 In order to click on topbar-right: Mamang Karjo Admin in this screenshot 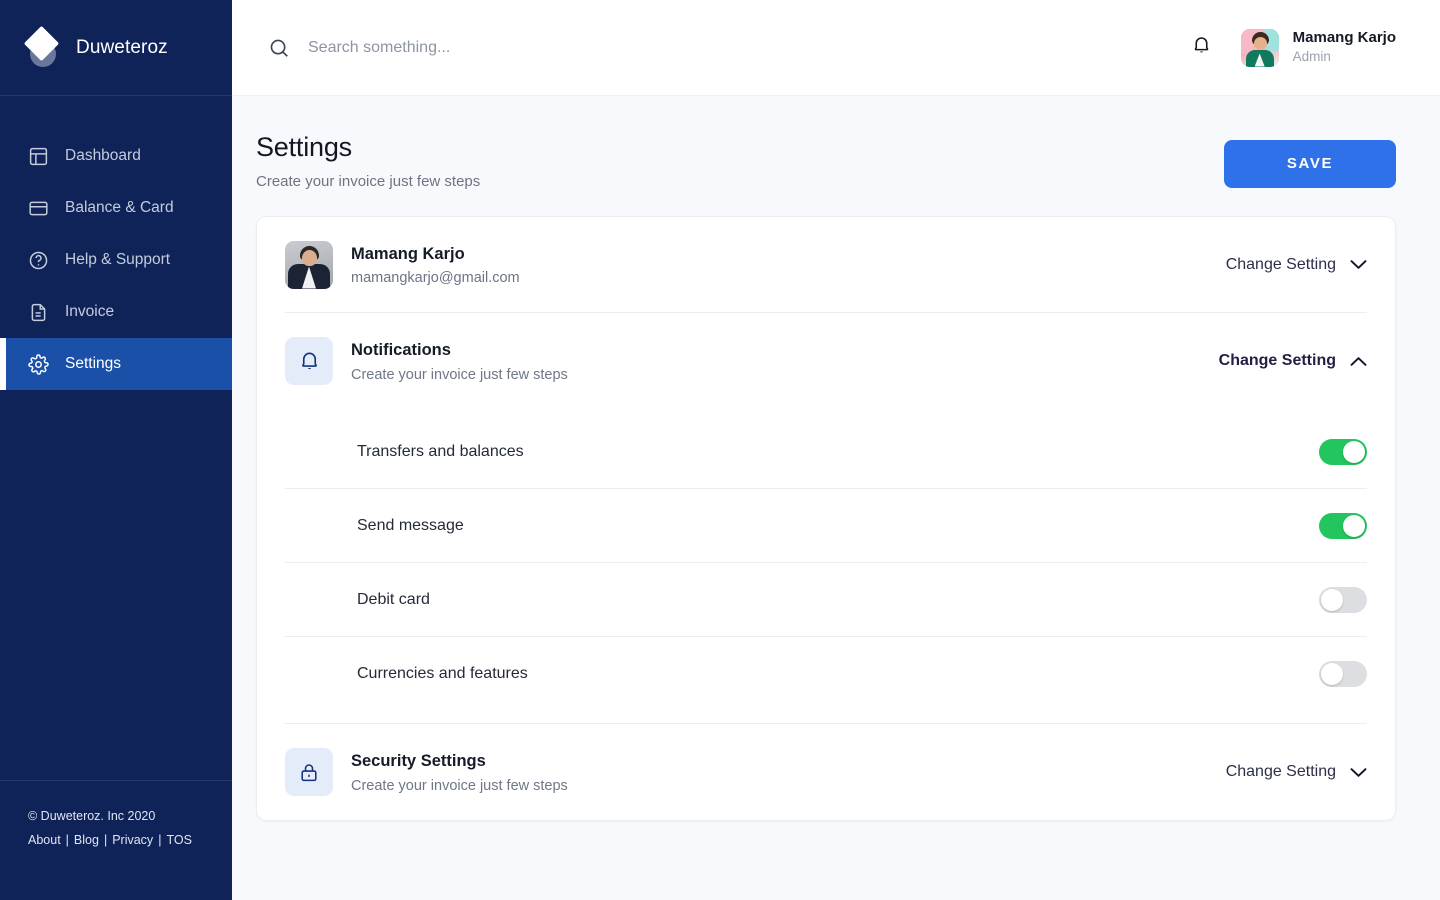, I will do `click(1300, 47)`.